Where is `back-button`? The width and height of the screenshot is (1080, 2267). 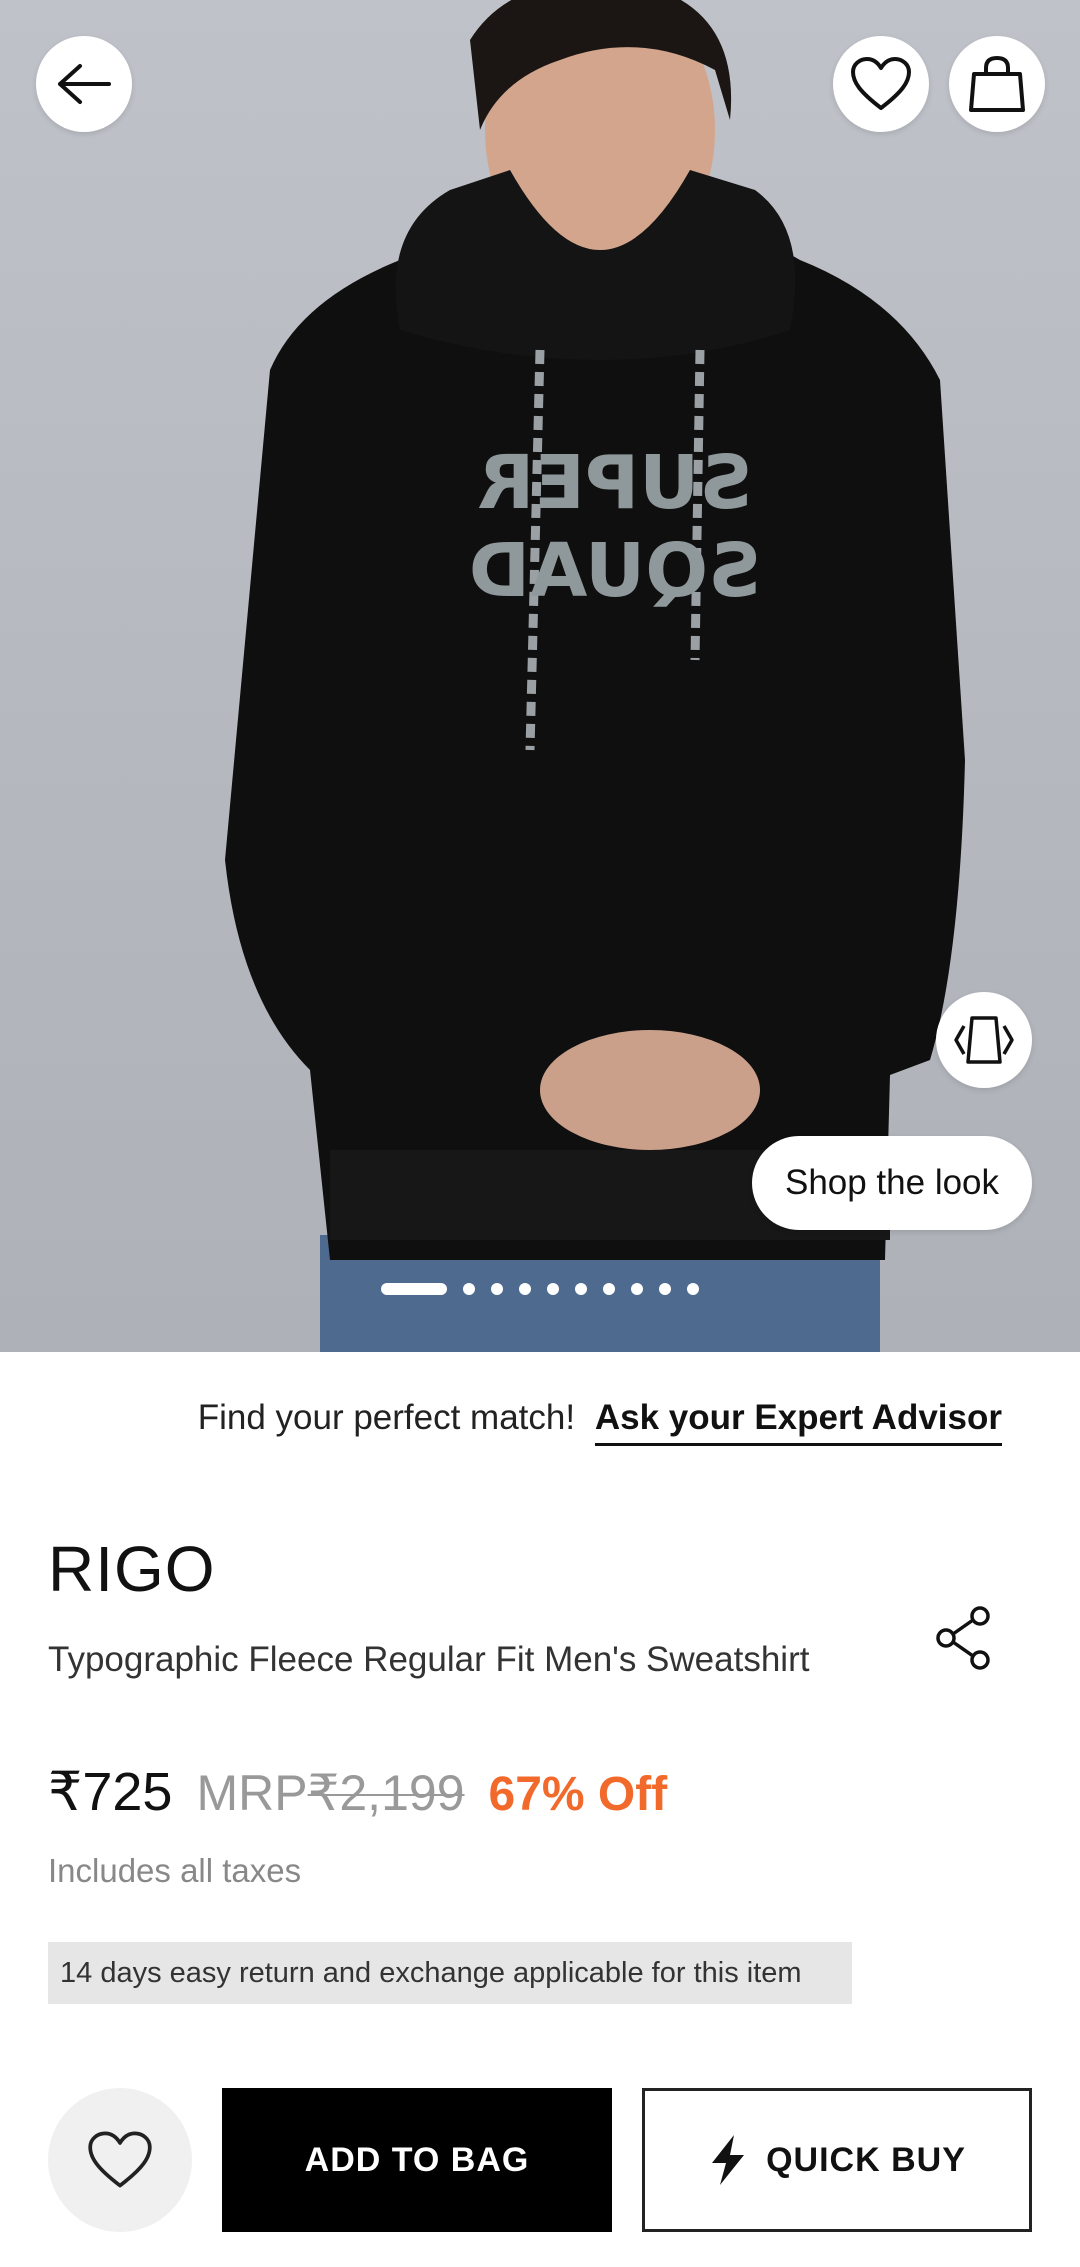
back-button is located at coordinates (84, 84).